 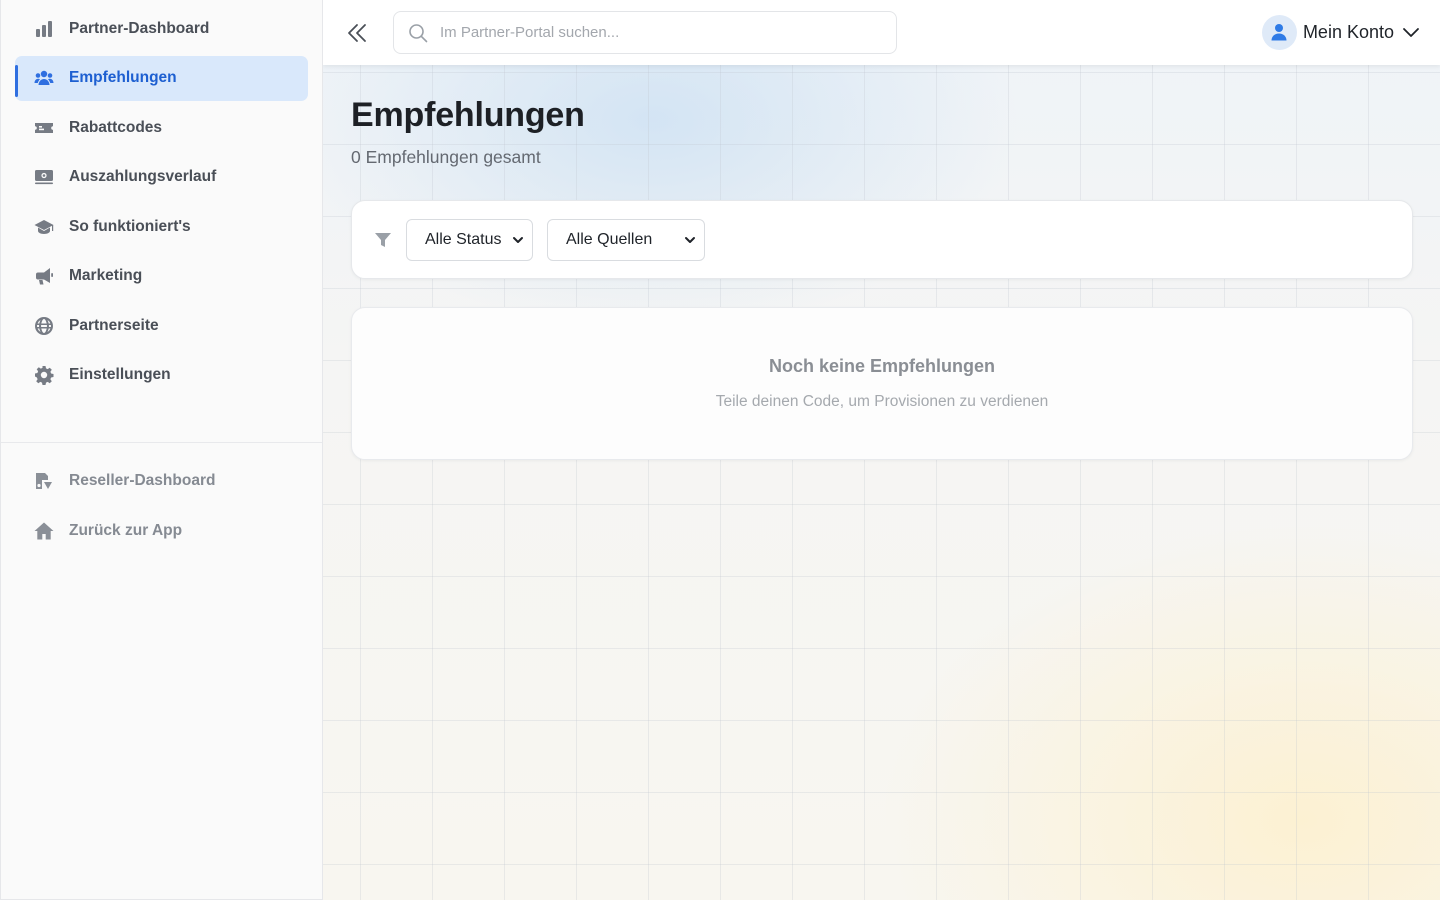 I want to click on avatar, so click(x=1279, y=32).